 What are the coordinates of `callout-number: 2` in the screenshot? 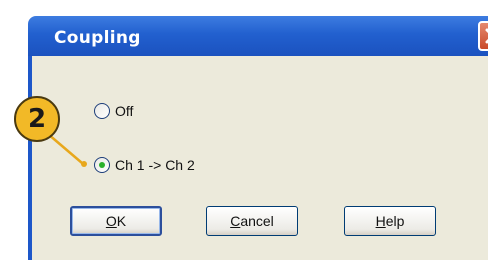 It's located at (37, 119).